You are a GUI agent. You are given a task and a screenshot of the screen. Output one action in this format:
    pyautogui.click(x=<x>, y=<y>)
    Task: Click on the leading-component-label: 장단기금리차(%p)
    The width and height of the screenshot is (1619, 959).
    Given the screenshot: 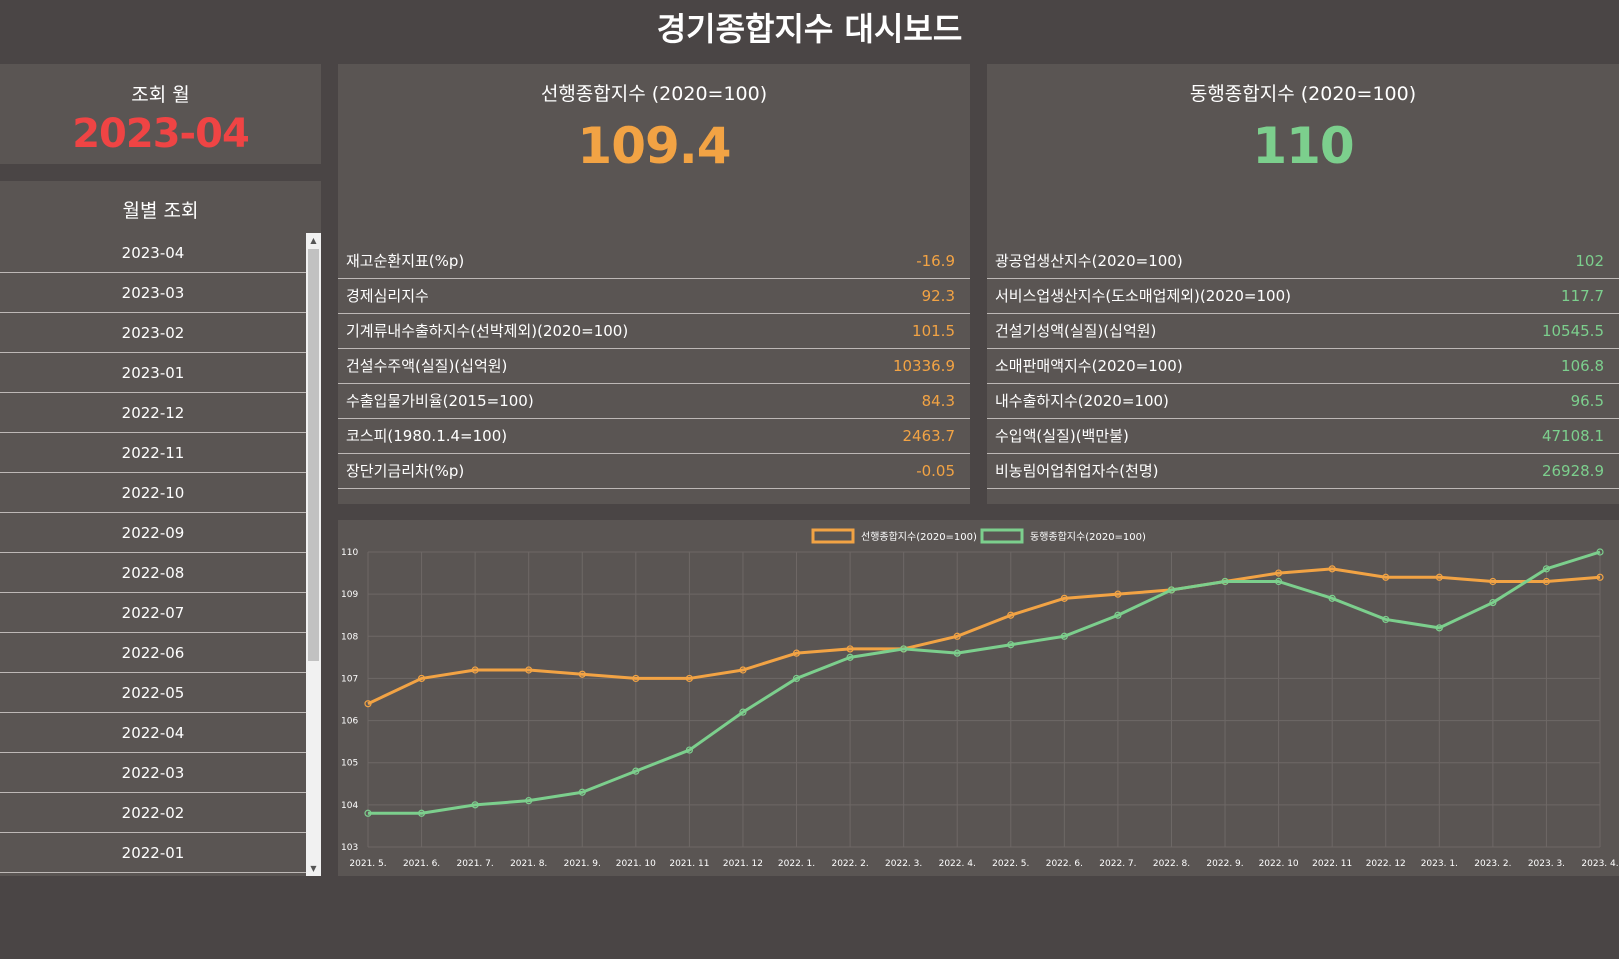 What is the action you would take?
    pyautogui.click(x=405, y=471)
    